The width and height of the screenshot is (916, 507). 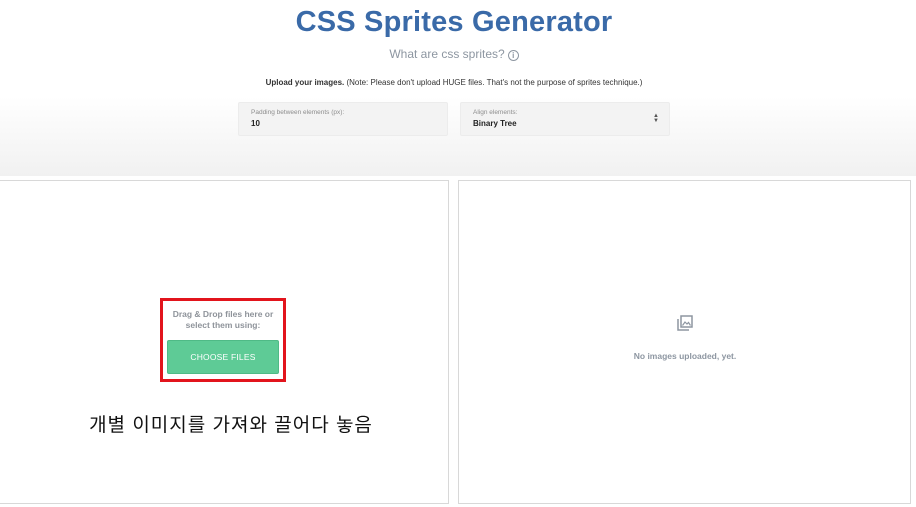 I want to click on info-icon: i, so click(x=513, y=55).